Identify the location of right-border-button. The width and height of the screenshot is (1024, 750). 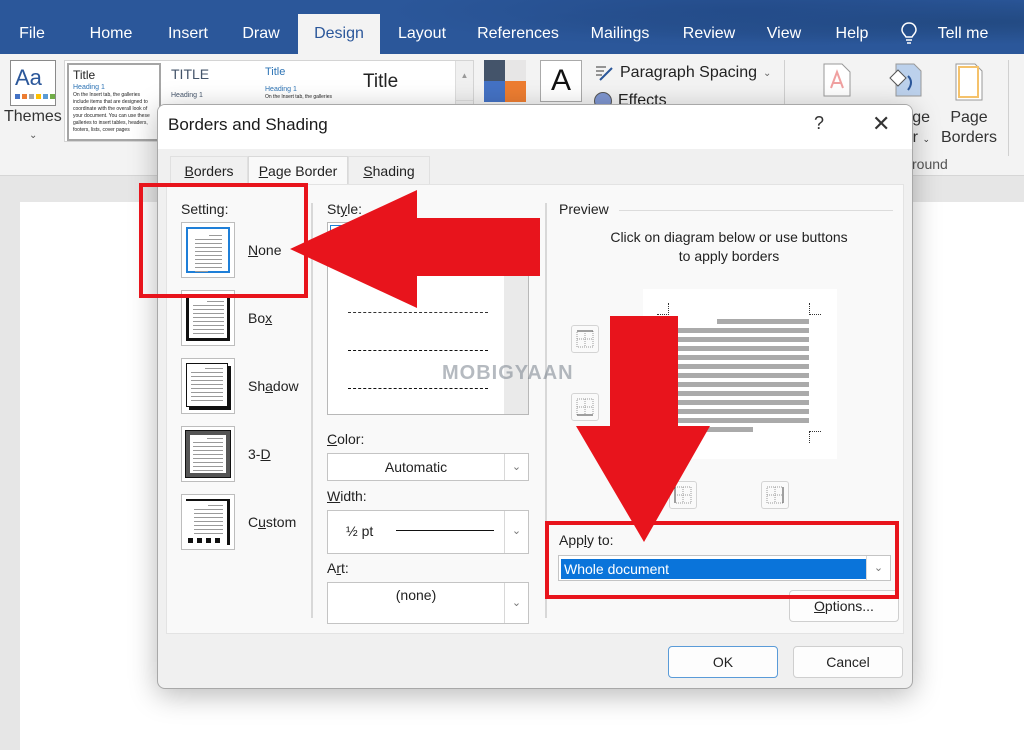
(775, 495).